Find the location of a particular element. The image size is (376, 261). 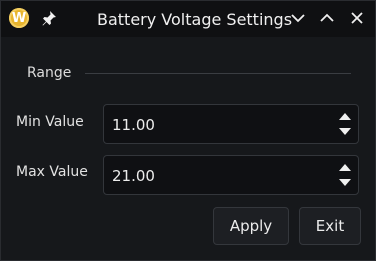

min-value-spinbox: 11.00 is located at coordinates (231, 124).